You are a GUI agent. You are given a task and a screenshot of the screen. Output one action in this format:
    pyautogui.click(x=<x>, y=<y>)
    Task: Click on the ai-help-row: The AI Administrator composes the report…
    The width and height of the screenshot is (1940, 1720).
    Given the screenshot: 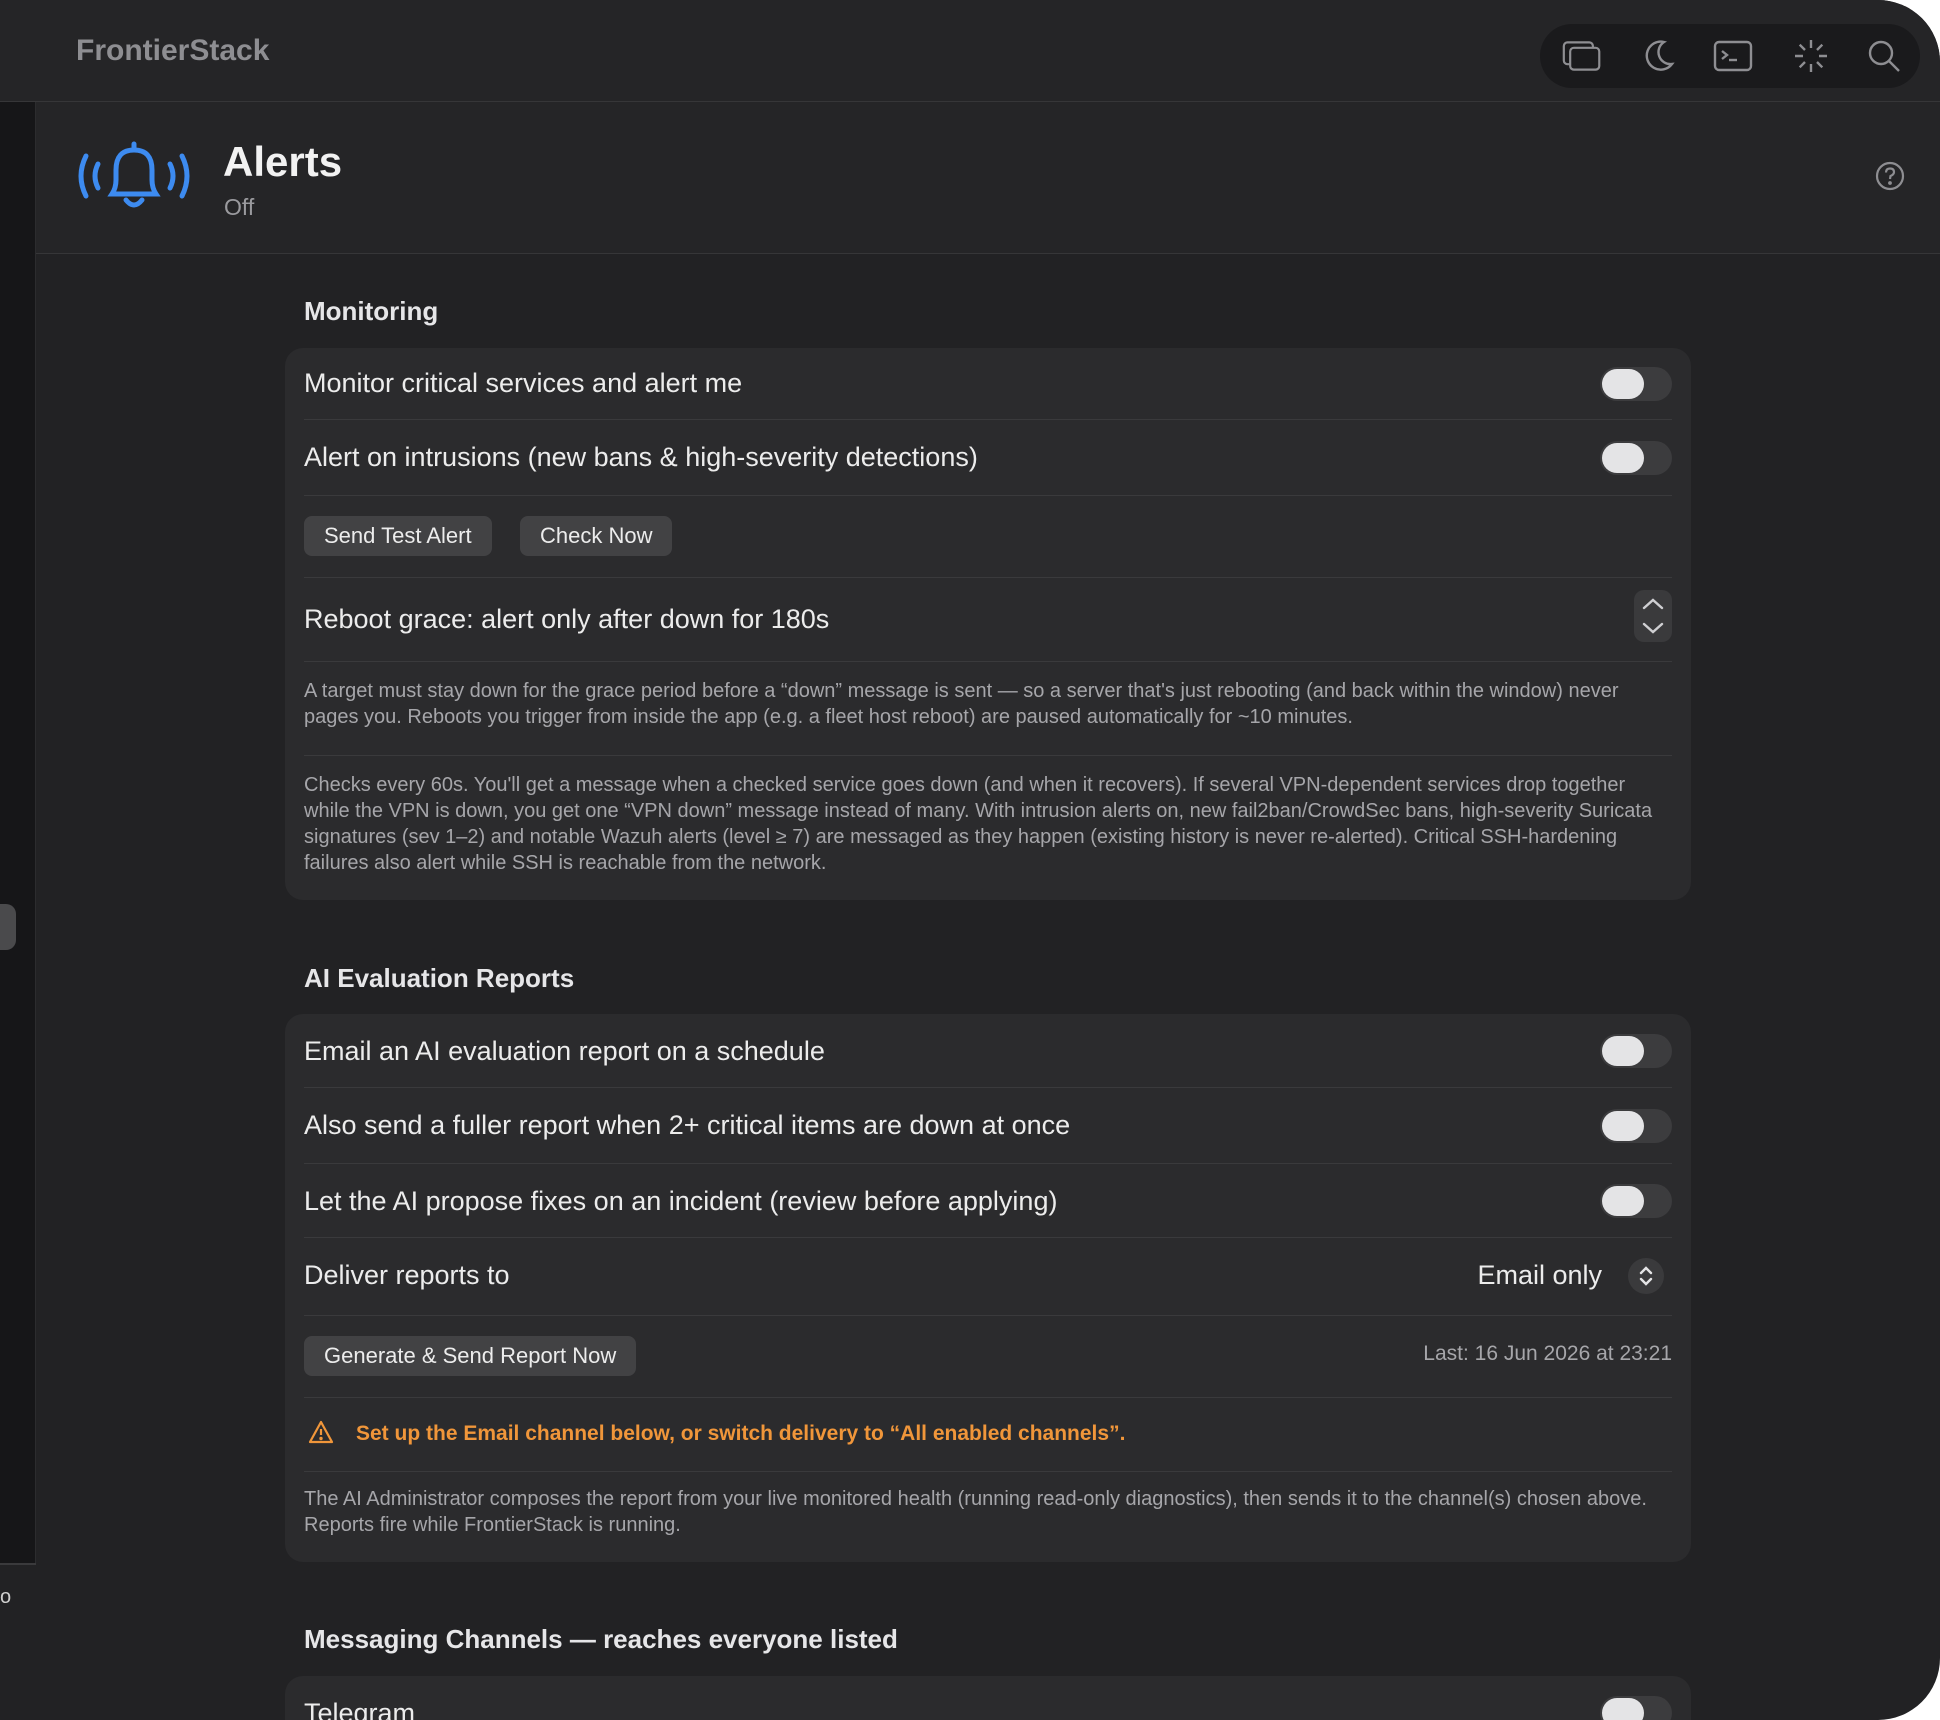 What is the action you would take?
    pyautogui.click(x=988, y=1517)
    